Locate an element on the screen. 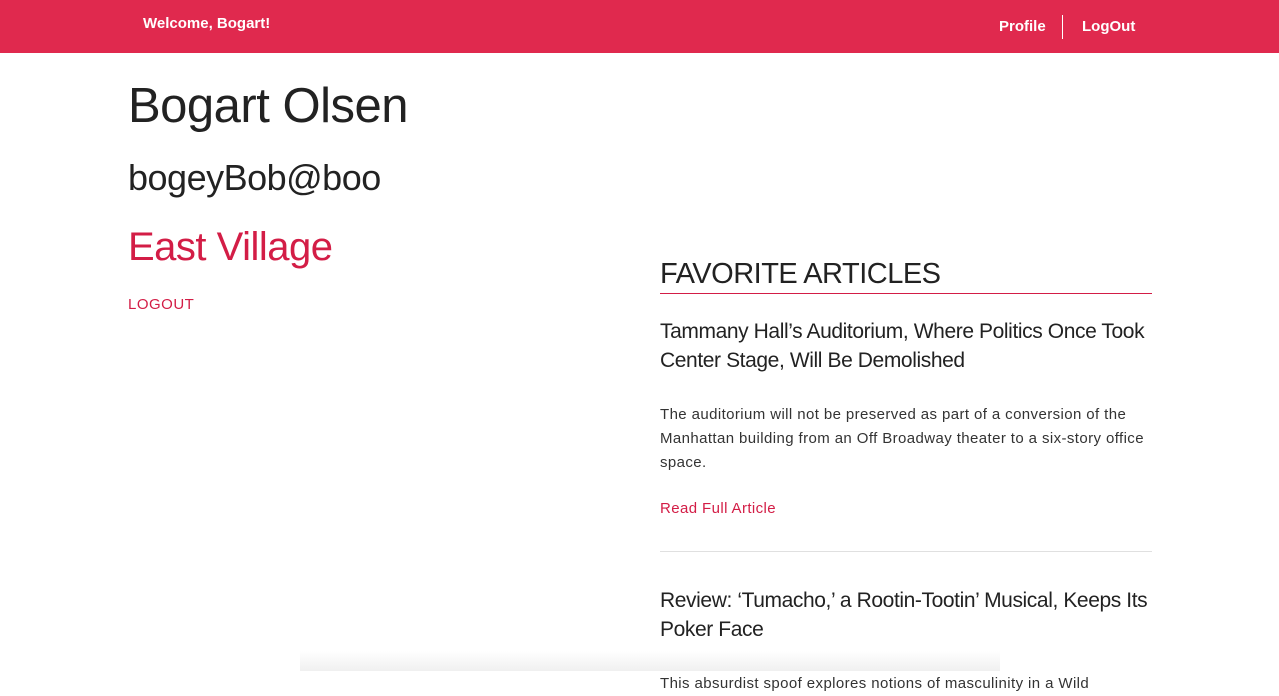 The height and width of the screenshot is (696, 1279). favorite-articles-heading: FAVORITE ARTICLES is located at coordinates (906, 275).